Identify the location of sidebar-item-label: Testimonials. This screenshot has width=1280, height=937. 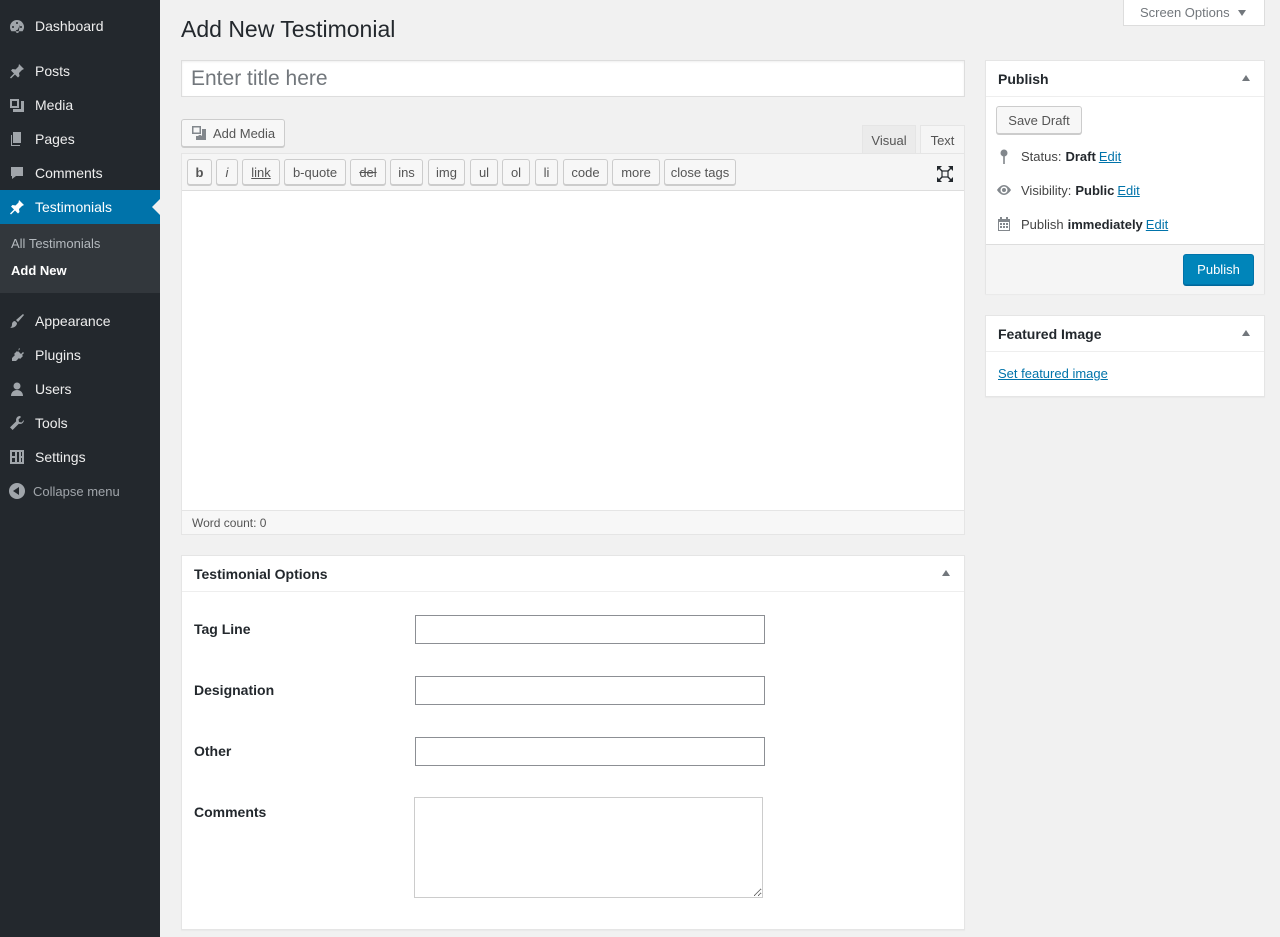
(74, 207).